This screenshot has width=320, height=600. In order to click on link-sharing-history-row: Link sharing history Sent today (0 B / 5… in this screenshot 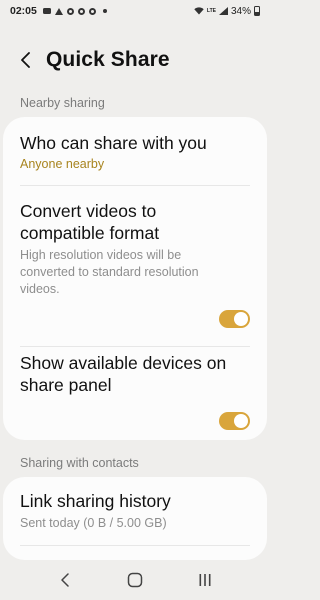, I will do `click(135, 511)`.